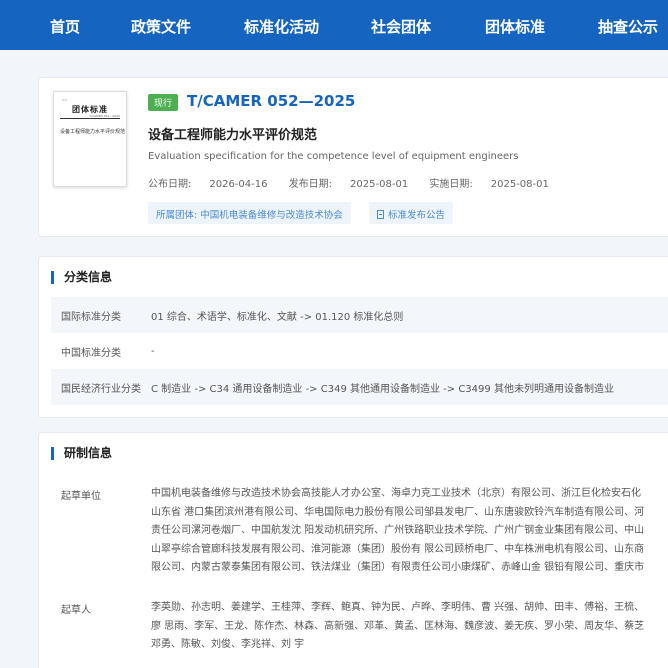  I want to click on section-heading: 研制信息, so click(81, 453).